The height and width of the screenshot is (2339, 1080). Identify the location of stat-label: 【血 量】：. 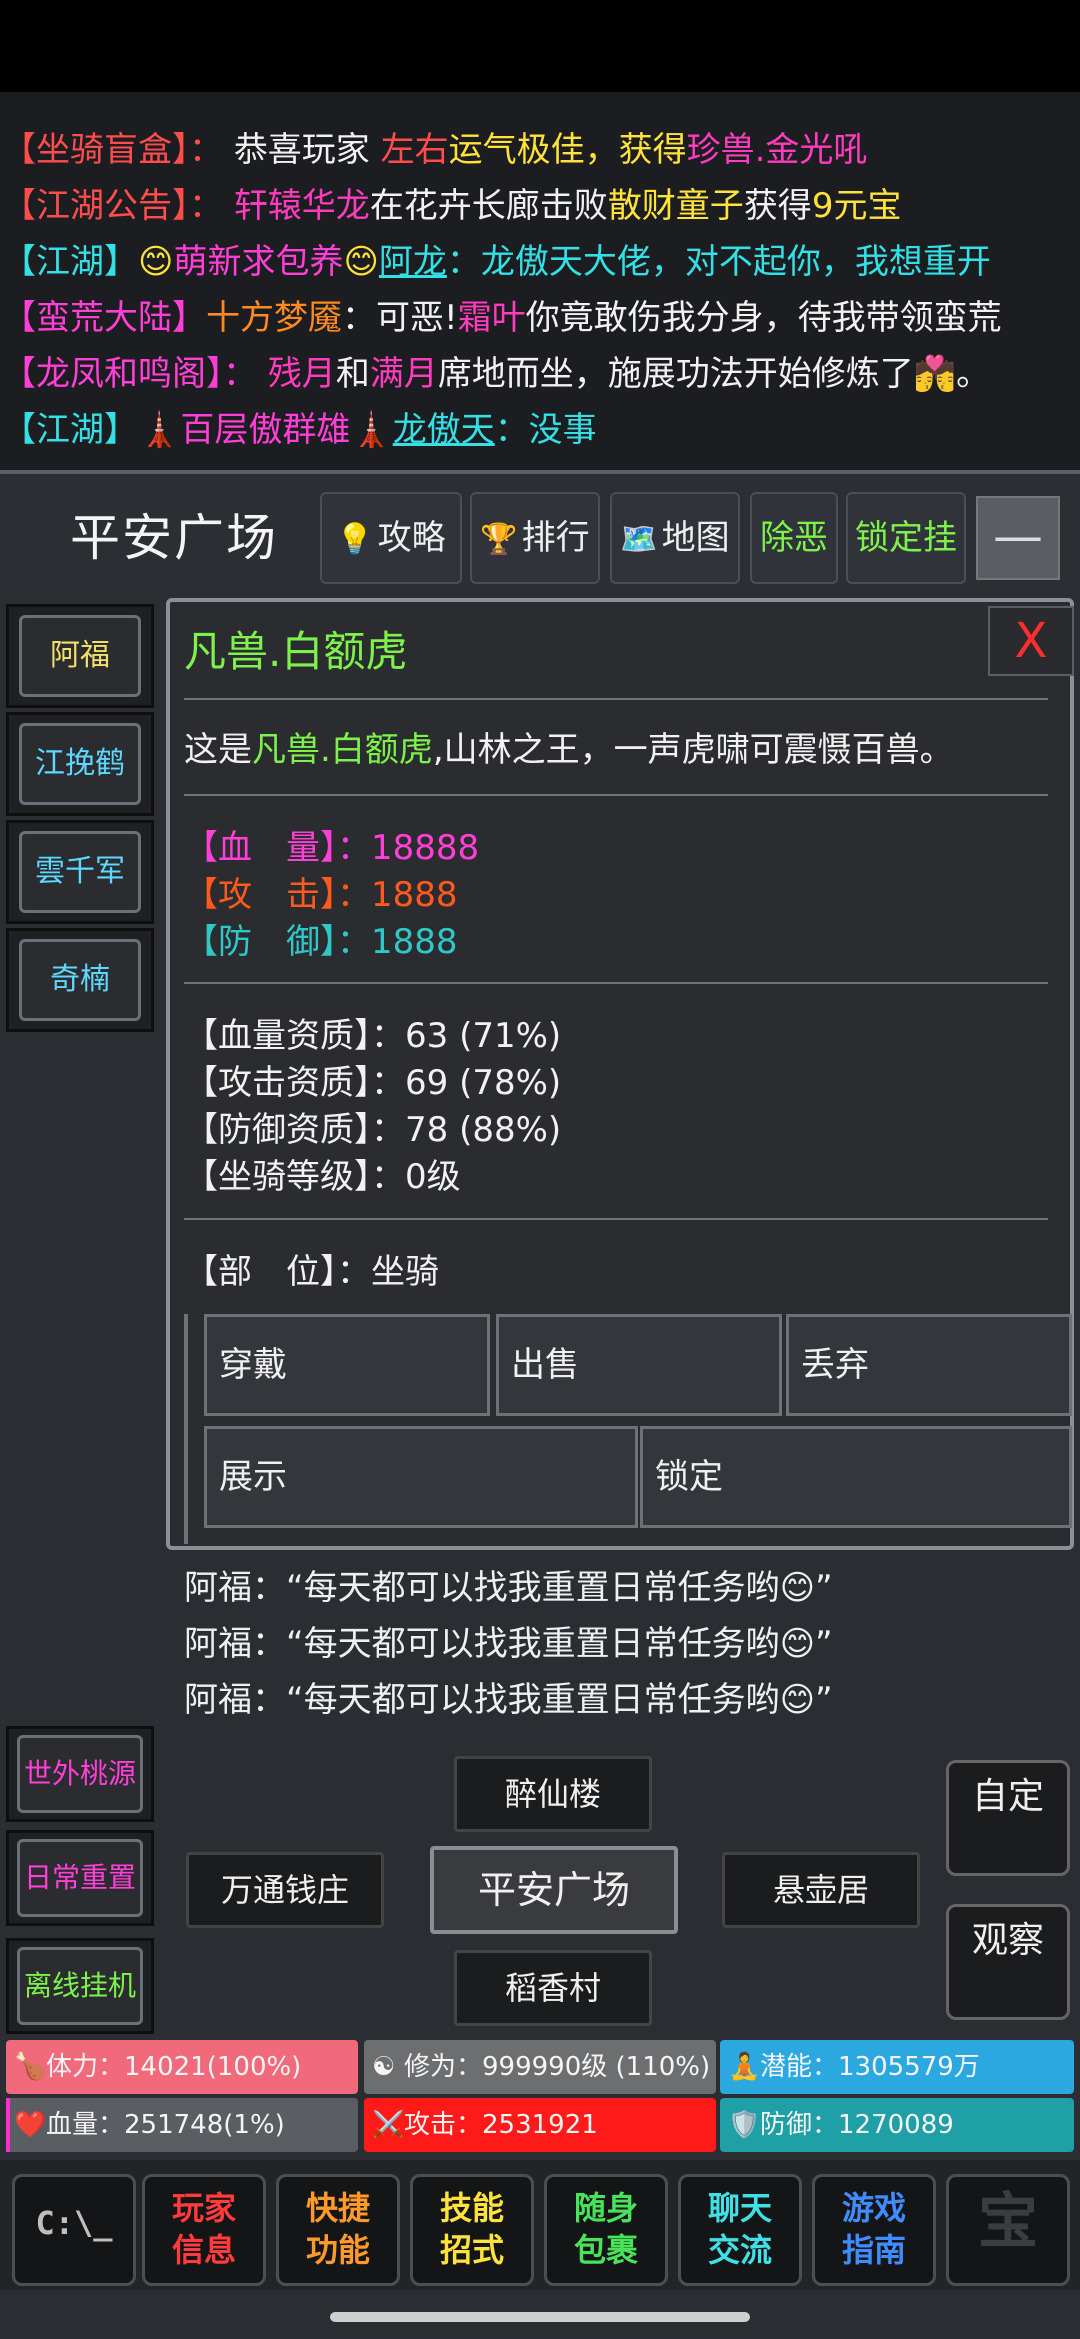
(277, 848).